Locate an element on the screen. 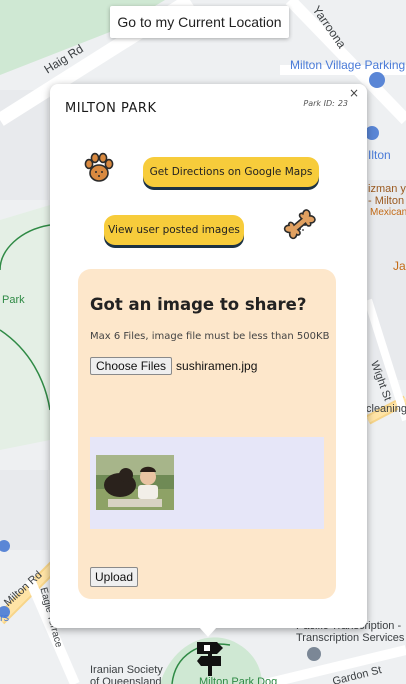 The height and width of the screenshot is (684, 406). selected-file-name: sushiramen.jpg is located at coordinates (217, 366).